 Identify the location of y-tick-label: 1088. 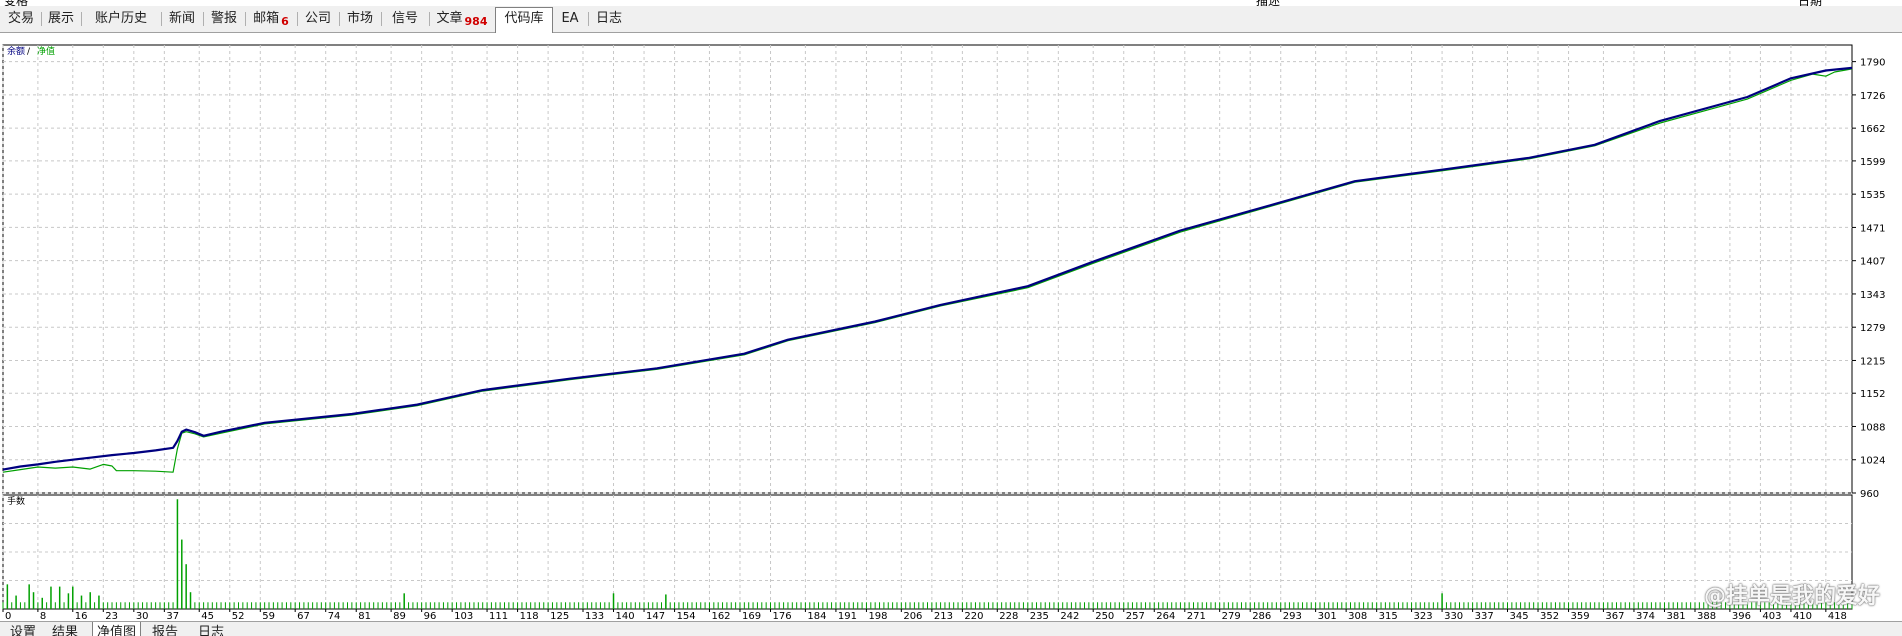
(1872, 427).